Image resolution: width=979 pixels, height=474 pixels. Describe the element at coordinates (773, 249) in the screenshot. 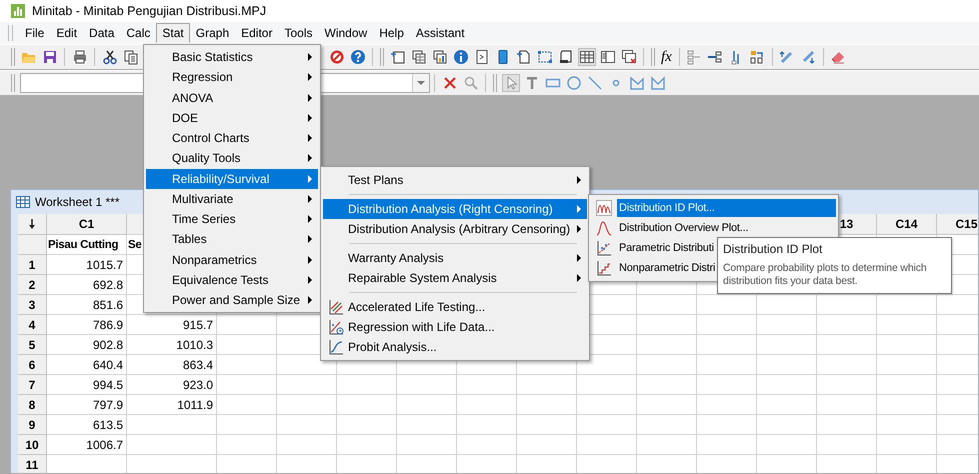

I see `tooltip-title: Distribution ID Plot` at that location.